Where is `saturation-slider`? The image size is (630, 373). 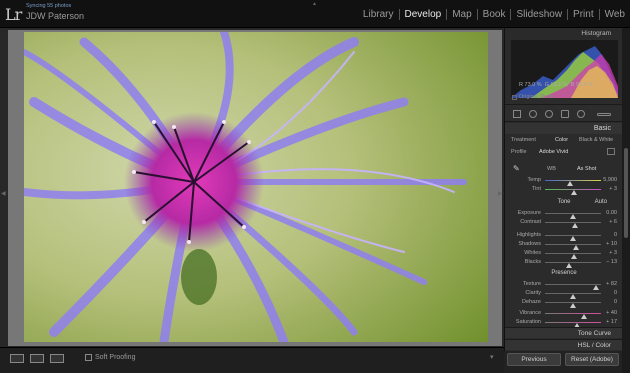 saturation-slider is located at coordinates (573, 325).